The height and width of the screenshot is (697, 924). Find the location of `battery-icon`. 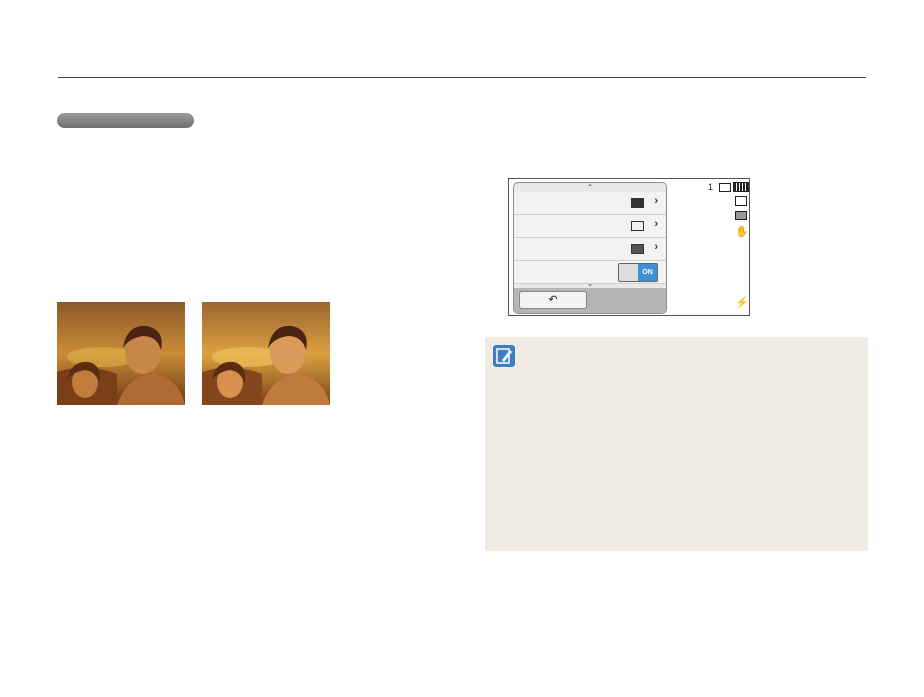

battery-icon is located at coordinates (741, 187).